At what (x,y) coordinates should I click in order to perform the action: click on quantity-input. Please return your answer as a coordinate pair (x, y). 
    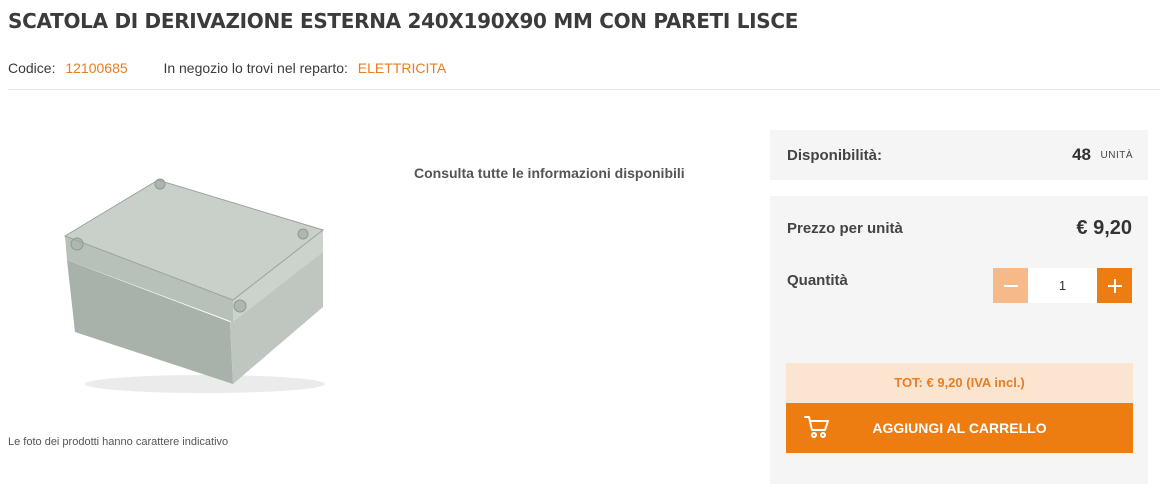
    Looking at the image, I should click on (1062, 285).